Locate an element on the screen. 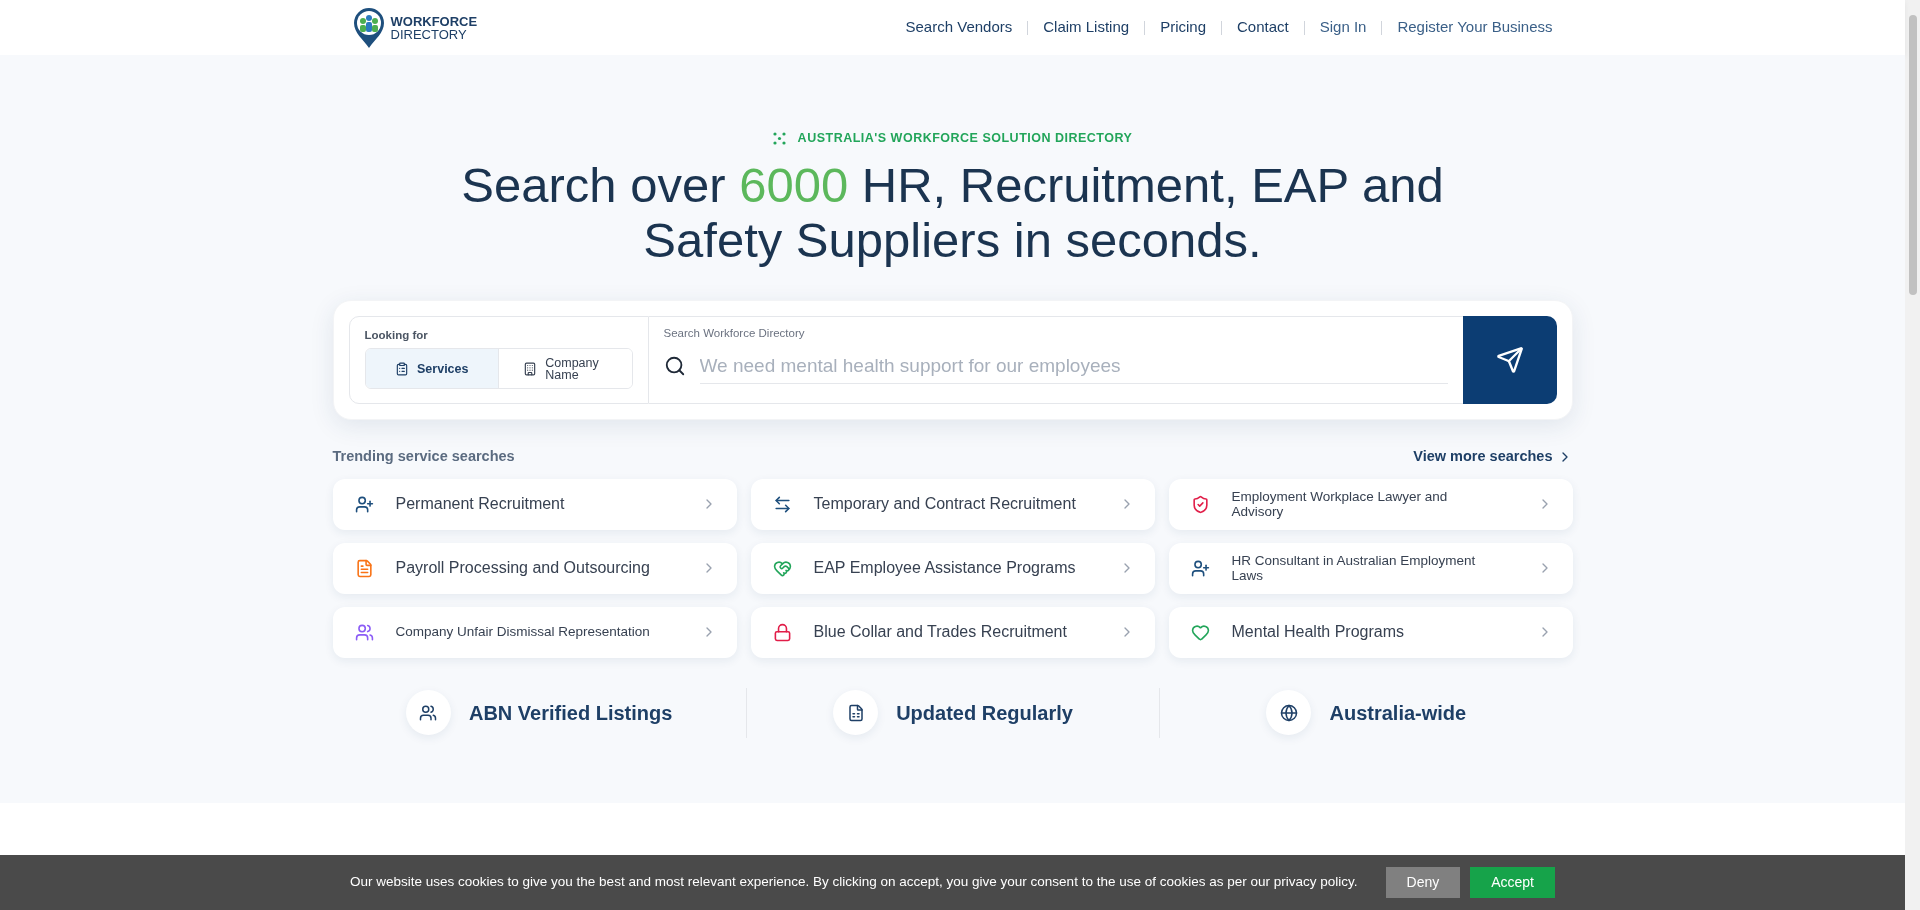 Image resolution: width=1920 pixels, height=910 pixels. trending-search-card: HR Consultant in Australian Employment Laws is located at coordinates (1370, 568).